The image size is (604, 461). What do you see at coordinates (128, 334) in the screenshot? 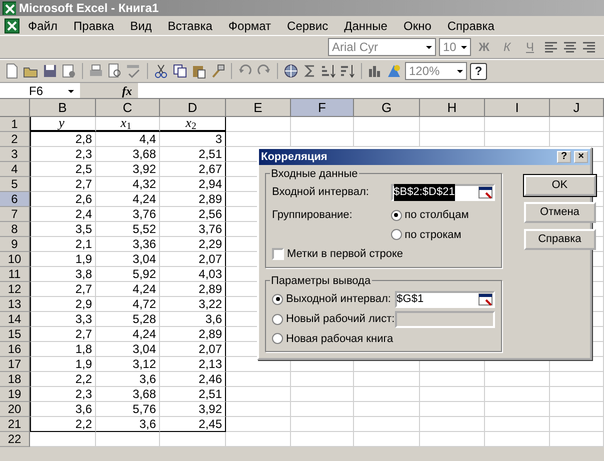
I see `table-cell: 4,24` at bounding box center [128, 334].